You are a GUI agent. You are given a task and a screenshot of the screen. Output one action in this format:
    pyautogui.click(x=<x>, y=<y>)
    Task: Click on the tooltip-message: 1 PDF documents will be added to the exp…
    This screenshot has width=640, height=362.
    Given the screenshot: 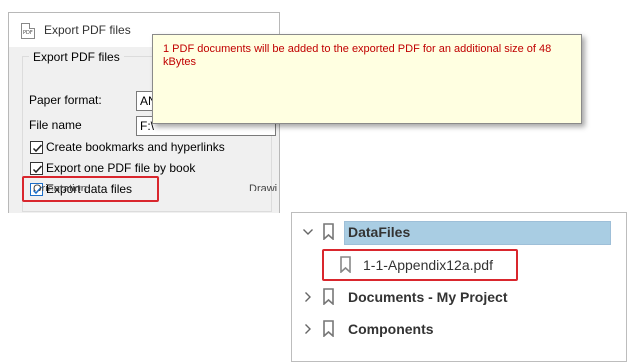 What is the action you would take?
    pyautogui.click(x=357, y=55)
    